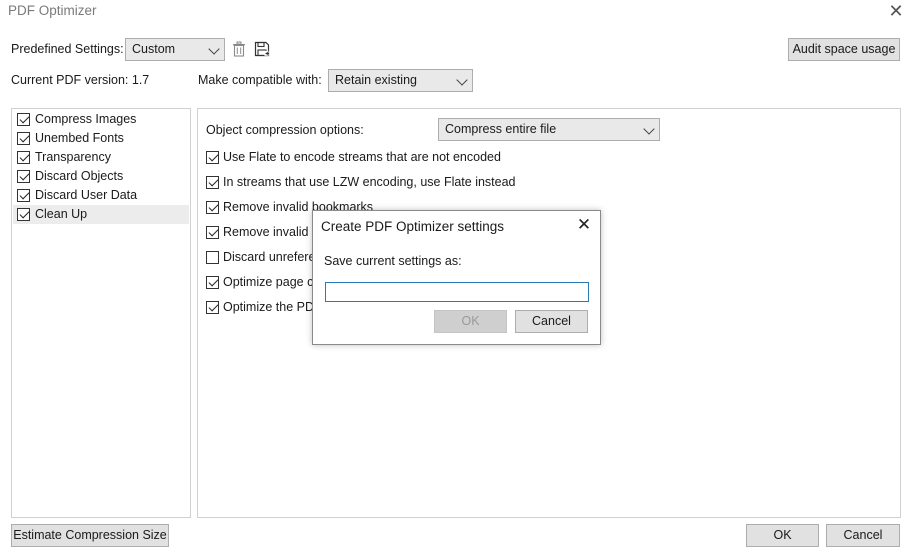 This screenshot has width=915, height=559. What do you see at coordinates (86, 119) in the screenshot?
I see `sidebar-item-label: Compress Images` at bounding box center [86, 119].